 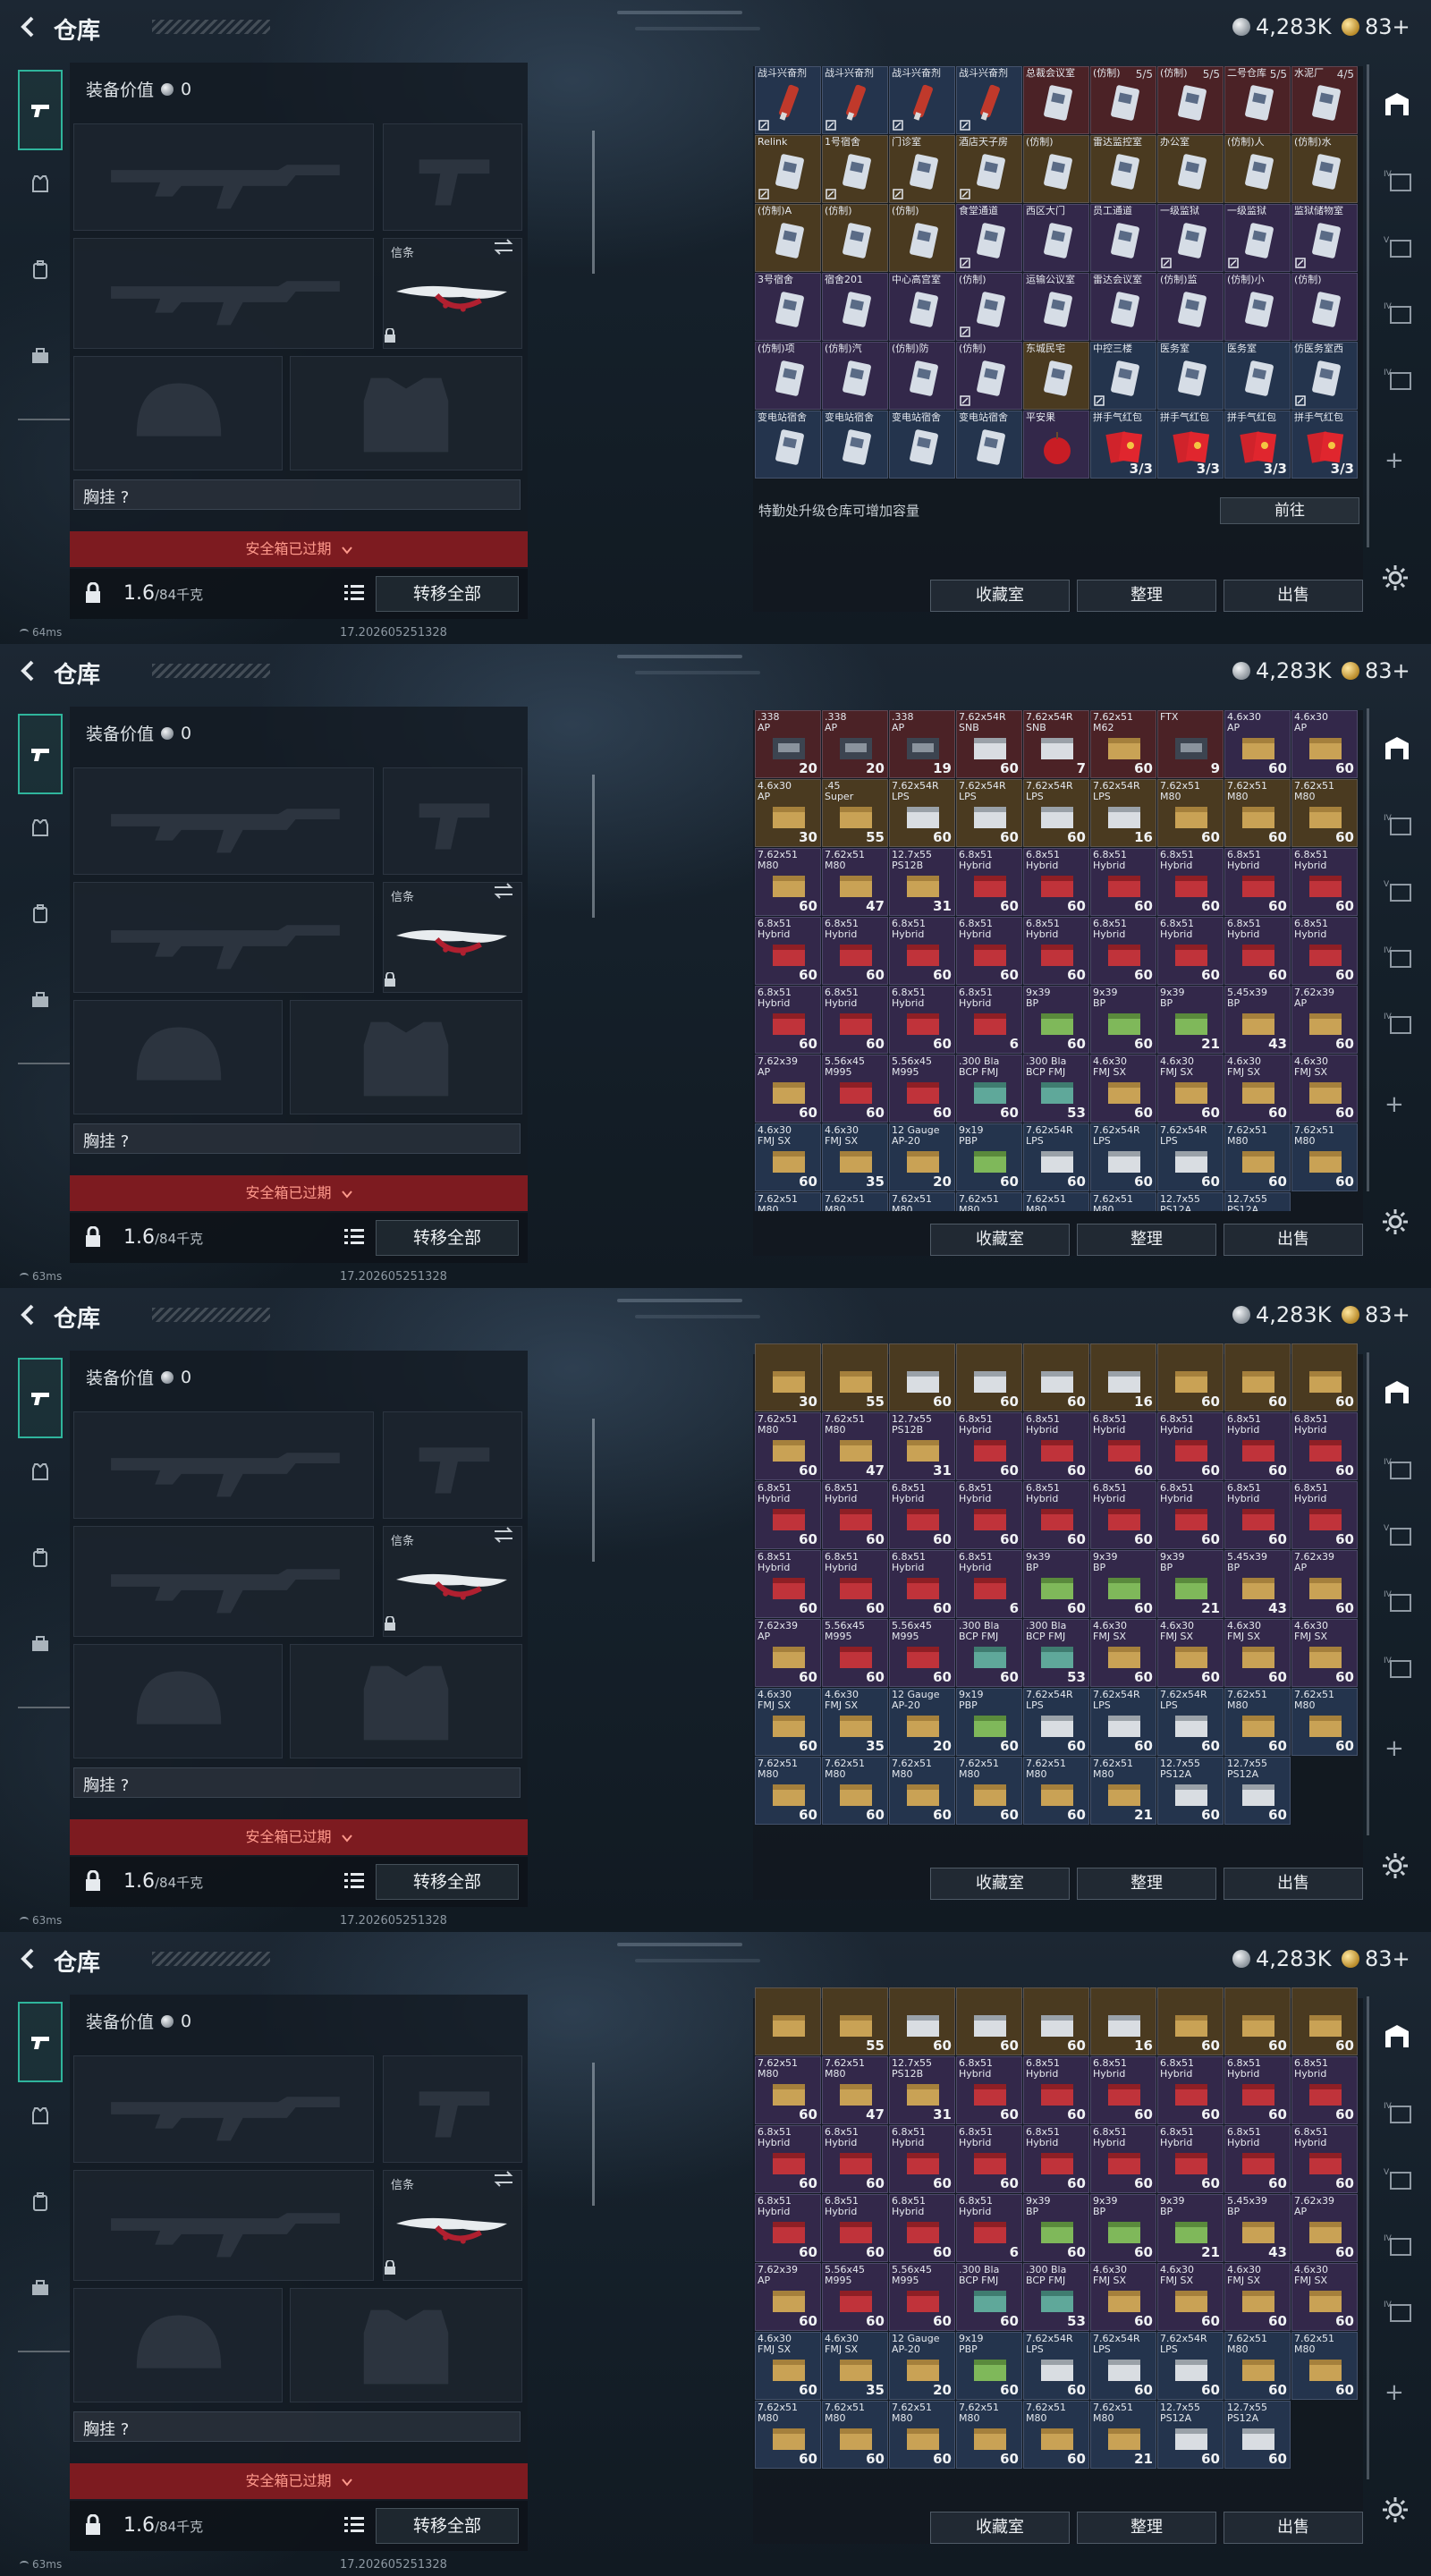 What do you see at coordinates (1397, 2245) in the screenshot?
I see `rail-storage-6-tab: IV` at bounding box center [1397, 2245].